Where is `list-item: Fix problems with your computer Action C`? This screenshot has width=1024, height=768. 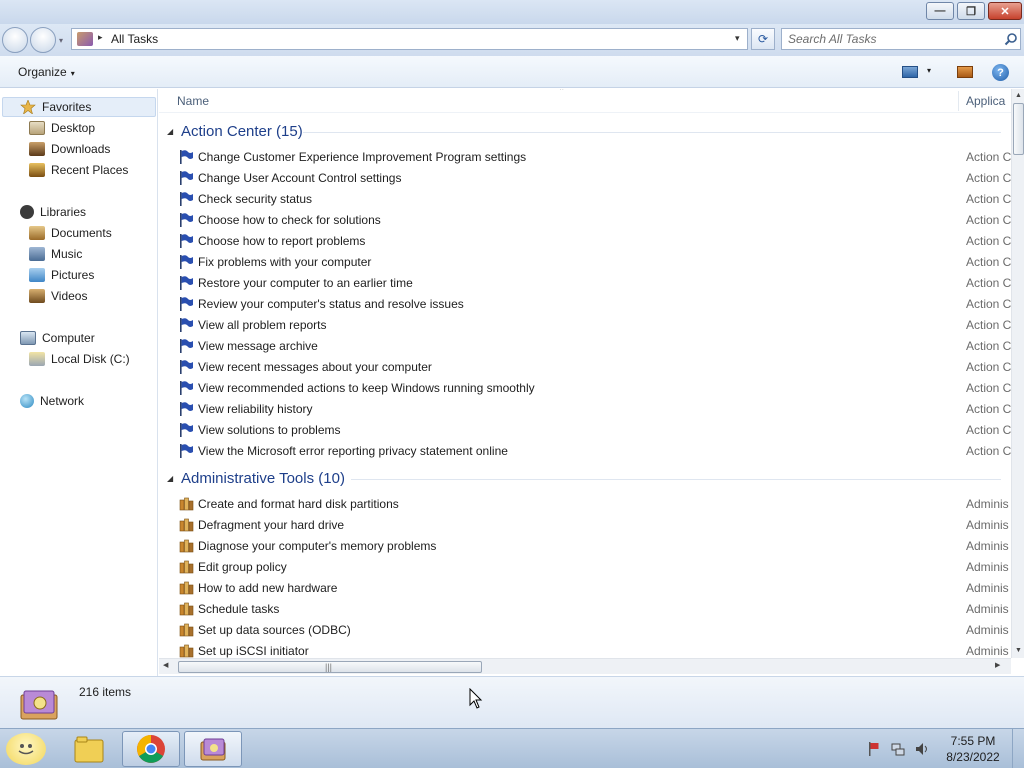 list-item: Fix problems with your computer Action C is located at coordinates (594, 262).